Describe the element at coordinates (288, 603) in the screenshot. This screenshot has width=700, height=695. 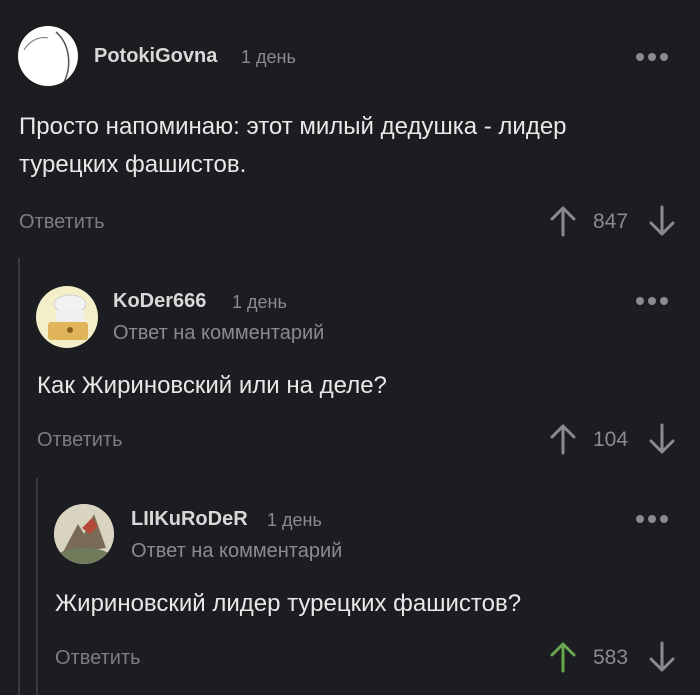
I see `comment-text: Жириновский лидер турецких фашистов?` at that location.